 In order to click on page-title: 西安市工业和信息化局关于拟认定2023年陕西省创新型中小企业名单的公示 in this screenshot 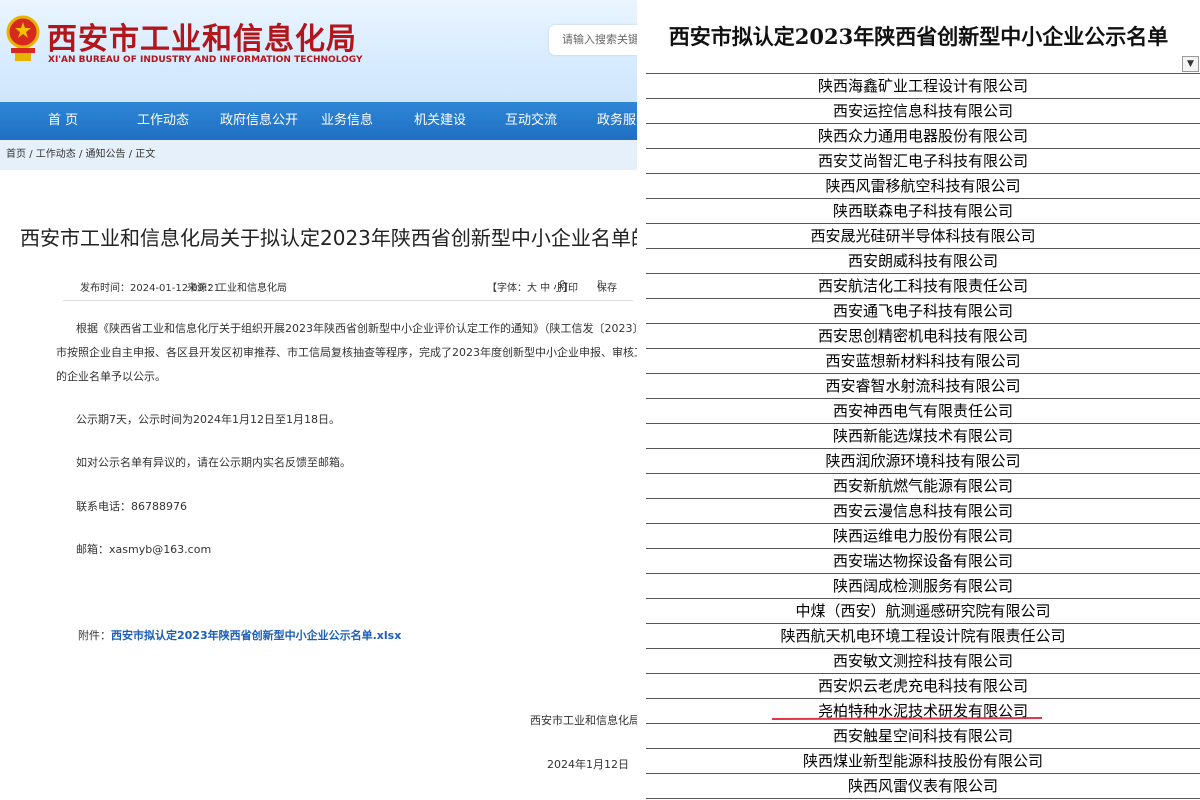, I will do `click(328, 238)`.